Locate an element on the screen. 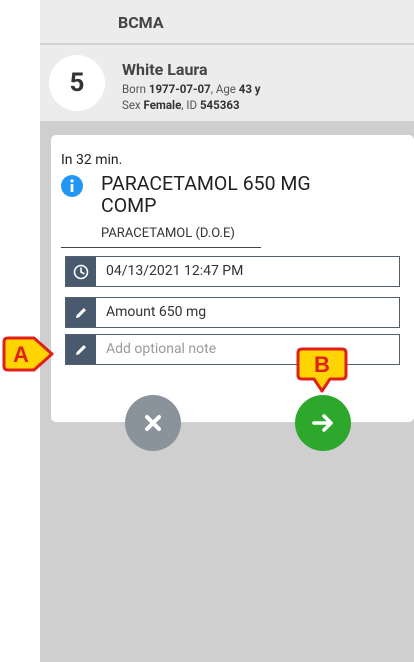 Image resolution: width=414 pixels, height=662 pixels. datetime-field: 04/13/2021 12:47 PM is located at coordinates (232, 271).